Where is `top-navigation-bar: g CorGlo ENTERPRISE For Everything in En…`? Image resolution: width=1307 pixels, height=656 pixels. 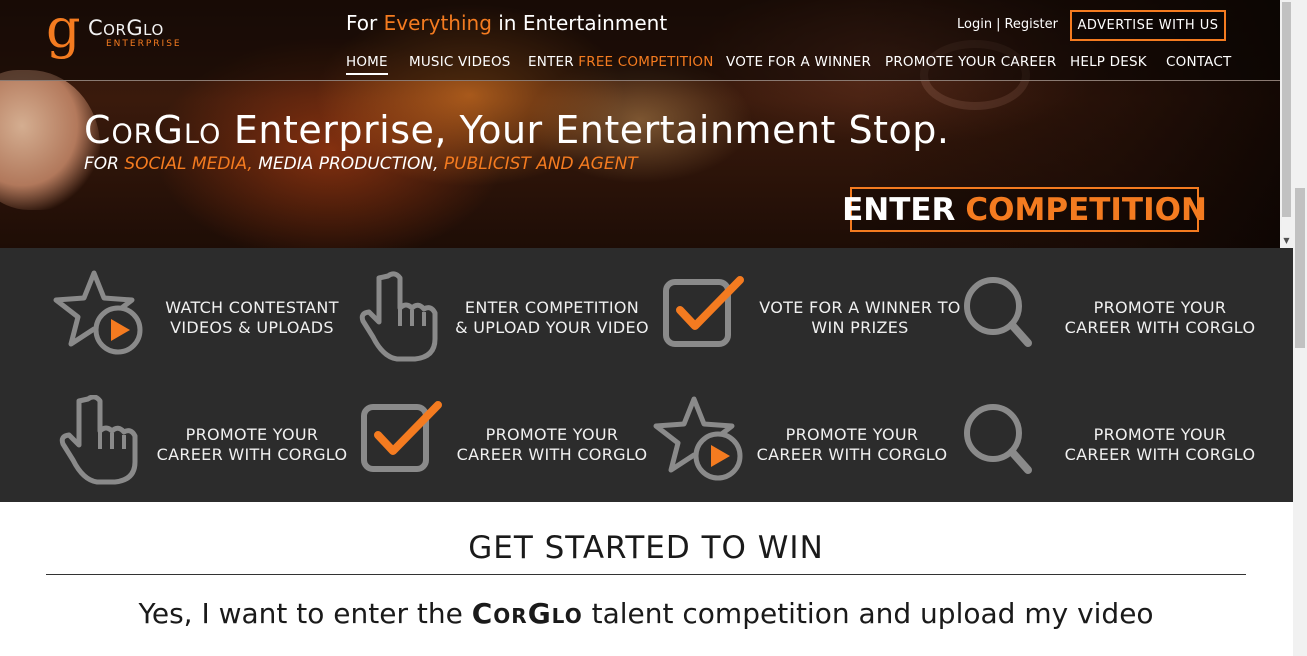 top-navigation-bar: g CorGlo ENTERPRISE For Everything in En… is located at coordinates (640, 40).